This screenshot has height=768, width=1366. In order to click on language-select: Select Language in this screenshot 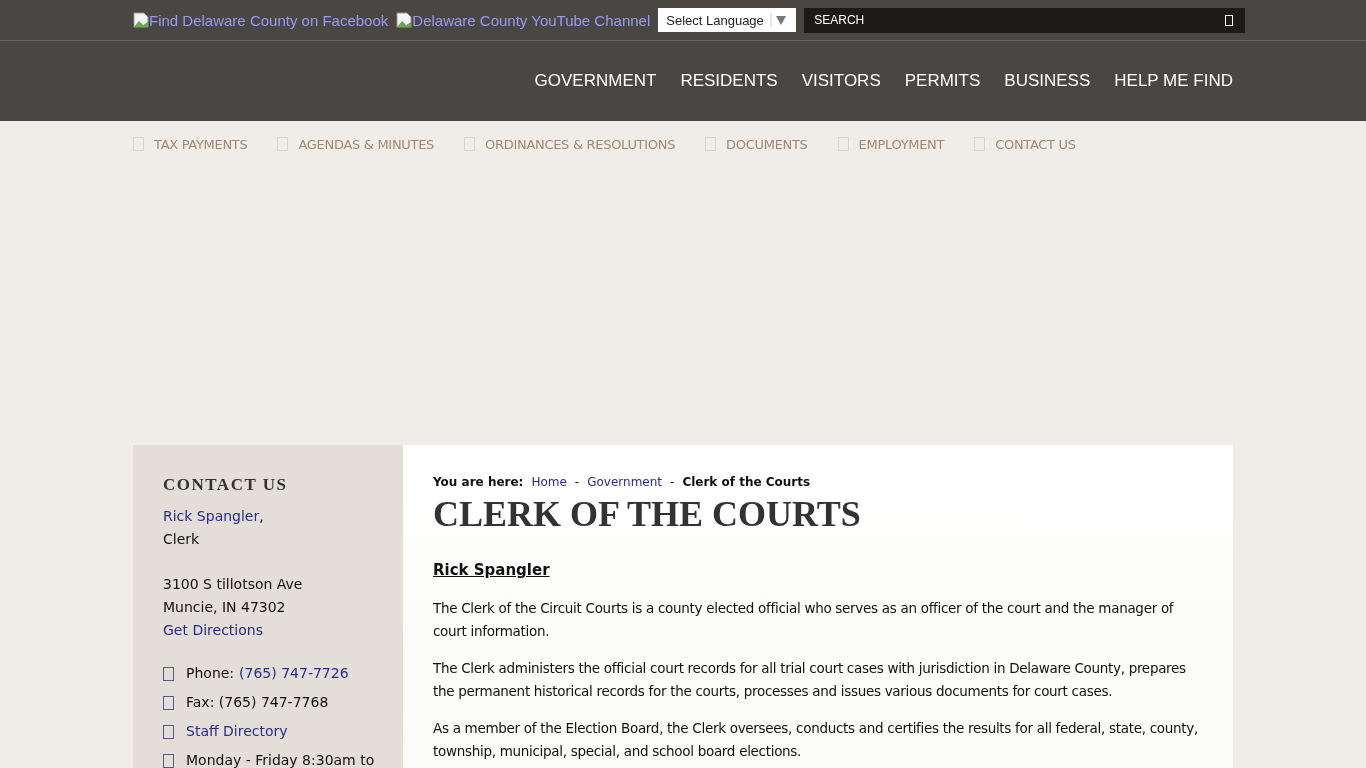, I will do `click(727, 20)`.